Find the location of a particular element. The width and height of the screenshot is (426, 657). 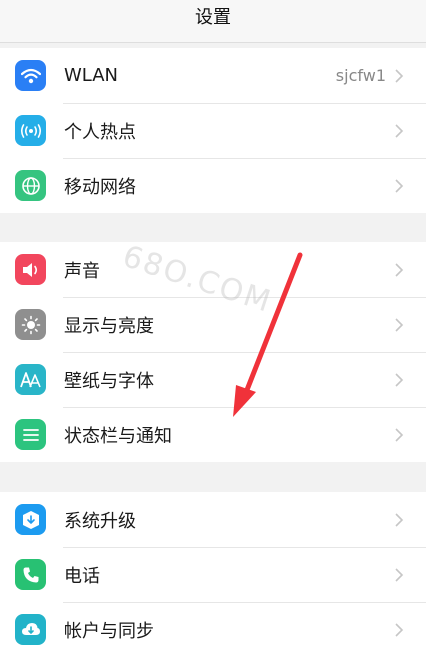

notification-list-icon is located at coordinates (30, 434).